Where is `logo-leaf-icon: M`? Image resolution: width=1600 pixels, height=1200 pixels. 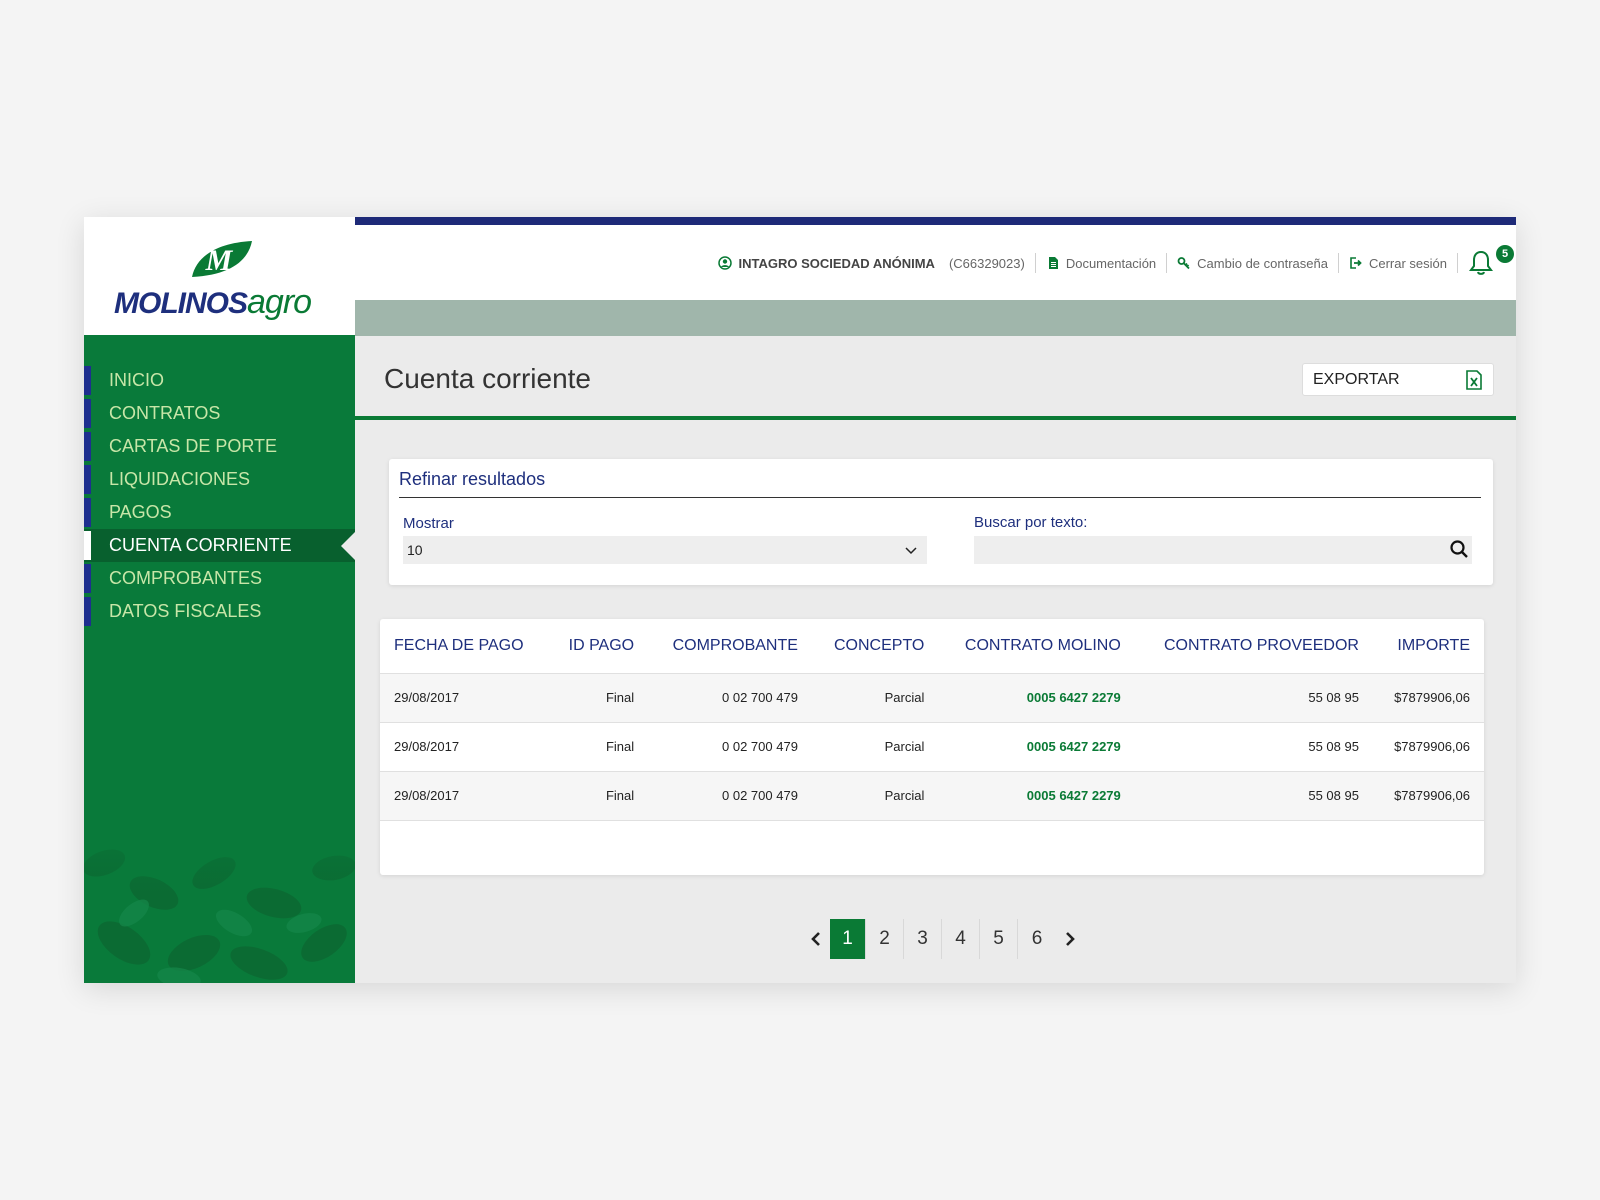 logo-leaf-icon: M is located at coordinates (222, 259).